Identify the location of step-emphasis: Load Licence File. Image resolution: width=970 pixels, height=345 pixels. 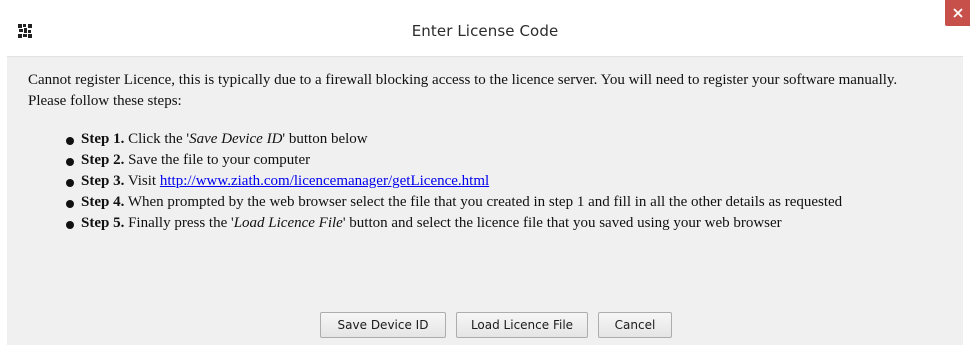
(288, 223).